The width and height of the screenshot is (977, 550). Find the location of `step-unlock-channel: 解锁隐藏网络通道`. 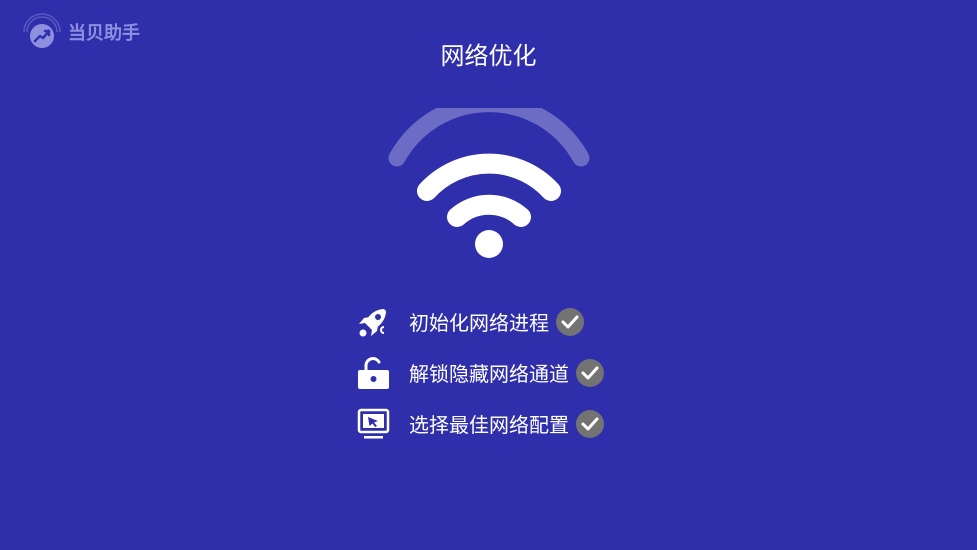

step-unlock-channel: 解锁隐藏网络通道 is located at coordinates (479, 372).